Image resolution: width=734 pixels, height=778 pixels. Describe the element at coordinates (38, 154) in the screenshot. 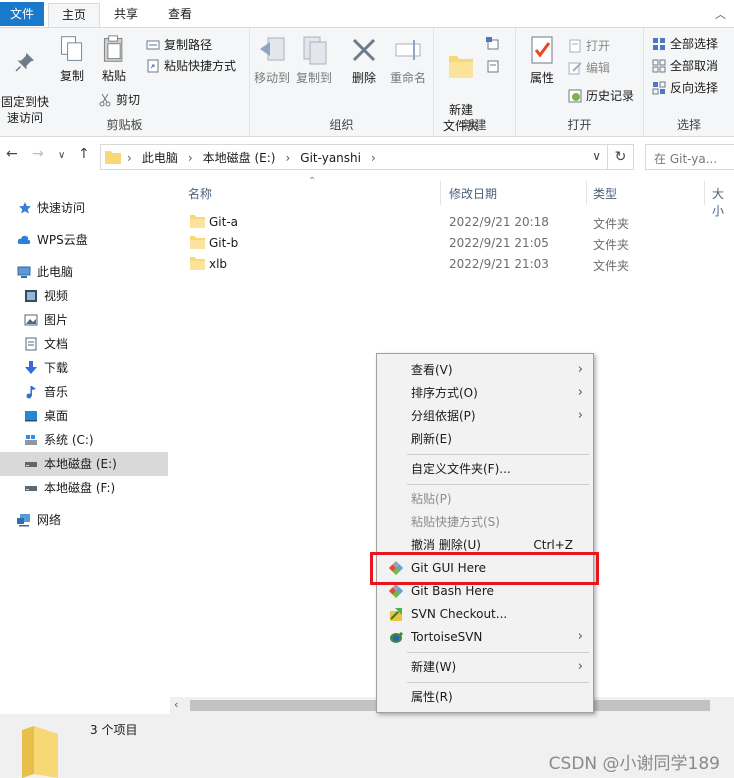

I see `forward-arrow-icon: →` at that location.